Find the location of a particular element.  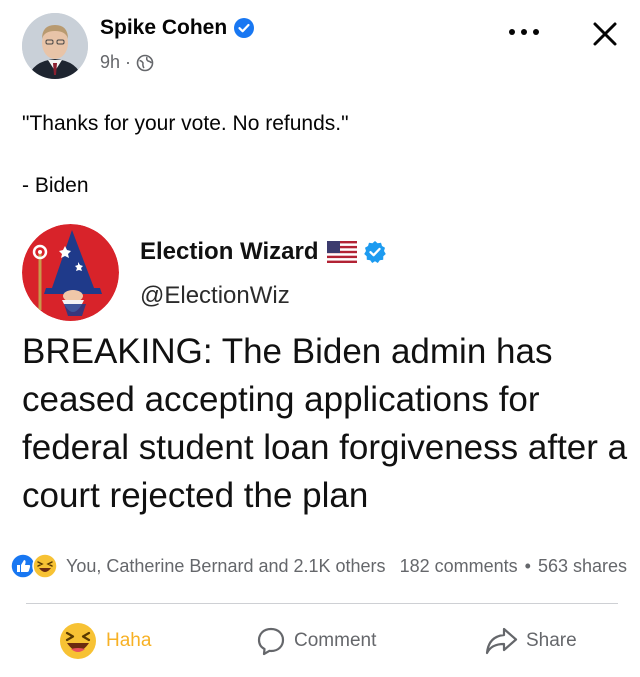

tweet-name-row: Election Wizard is located at coordinates (263, 252).